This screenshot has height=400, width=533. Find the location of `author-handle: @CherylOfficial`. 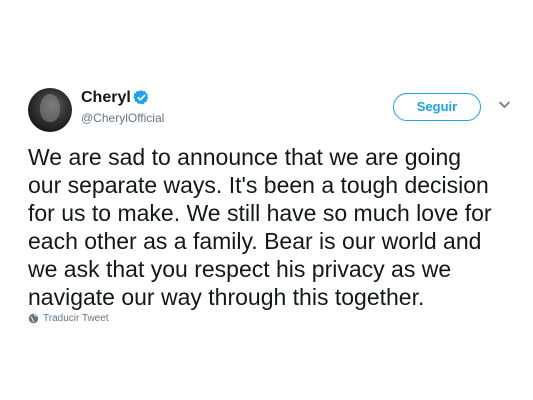

author-handle: @CherylOfficial is located at coordinates (122, 118).